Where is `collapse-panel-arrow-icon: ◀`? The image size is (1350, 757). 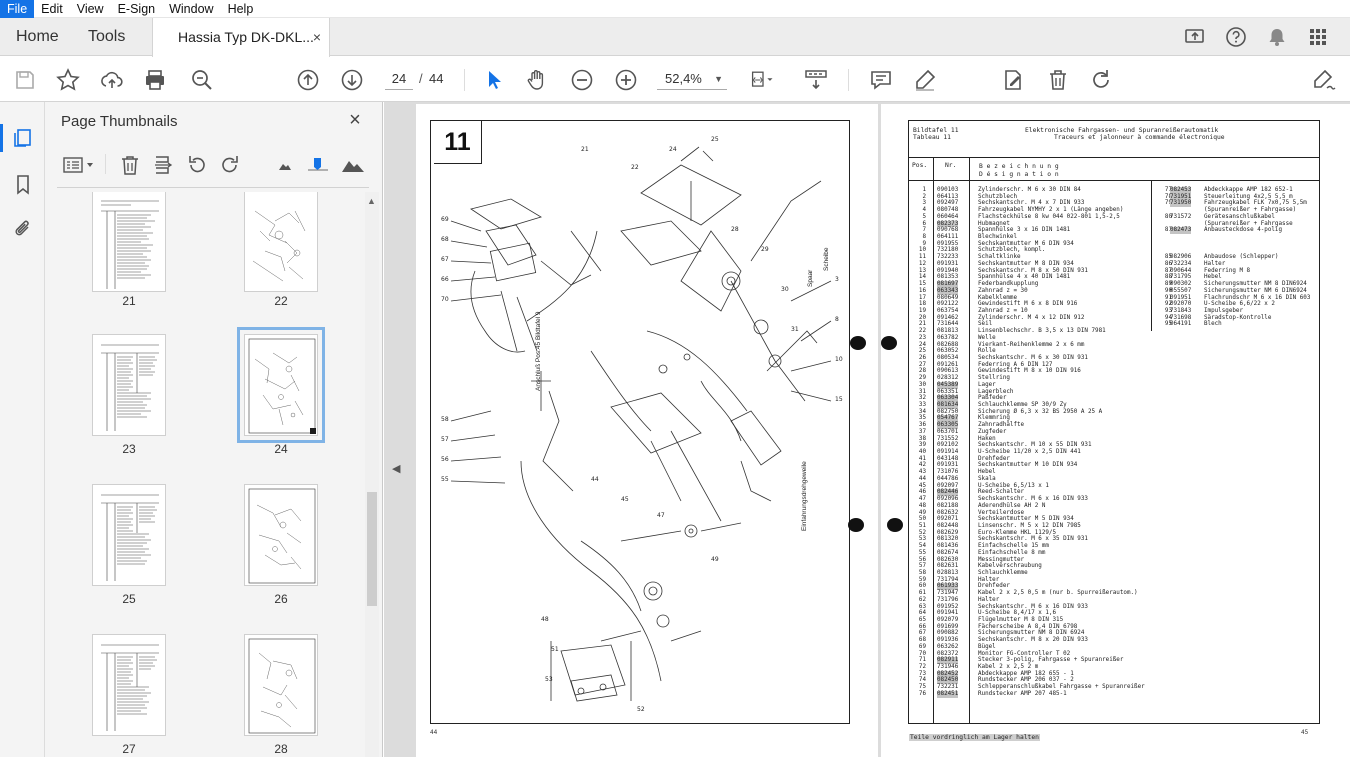 collapse-panel-arrow-icon: ◀ is located at coordinates (396, 468).